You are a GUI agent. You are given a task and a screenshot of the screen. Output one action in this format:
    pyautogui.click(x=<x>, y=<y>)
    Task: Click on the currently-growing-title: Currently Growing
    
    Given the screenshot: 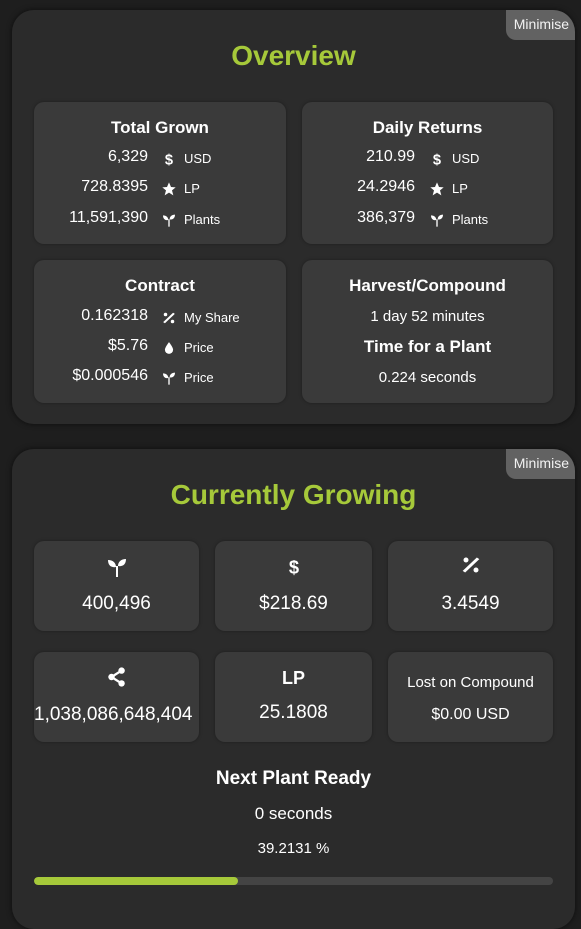 What is the action you would take?
    pyautogui.click(x=293, y=494)
    